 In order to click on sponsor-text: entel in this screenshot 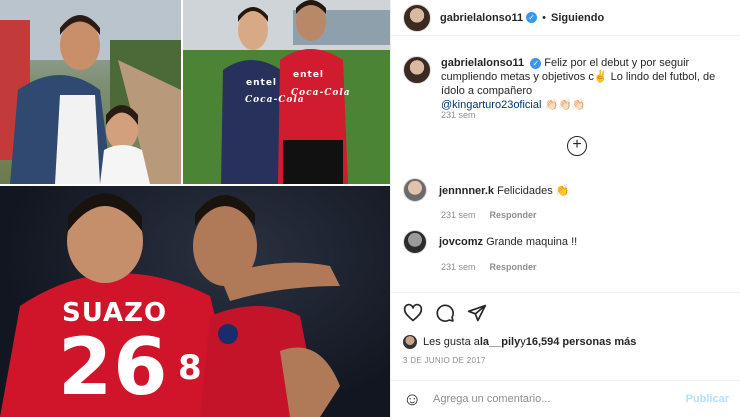, I will do `click(262, 83)`.